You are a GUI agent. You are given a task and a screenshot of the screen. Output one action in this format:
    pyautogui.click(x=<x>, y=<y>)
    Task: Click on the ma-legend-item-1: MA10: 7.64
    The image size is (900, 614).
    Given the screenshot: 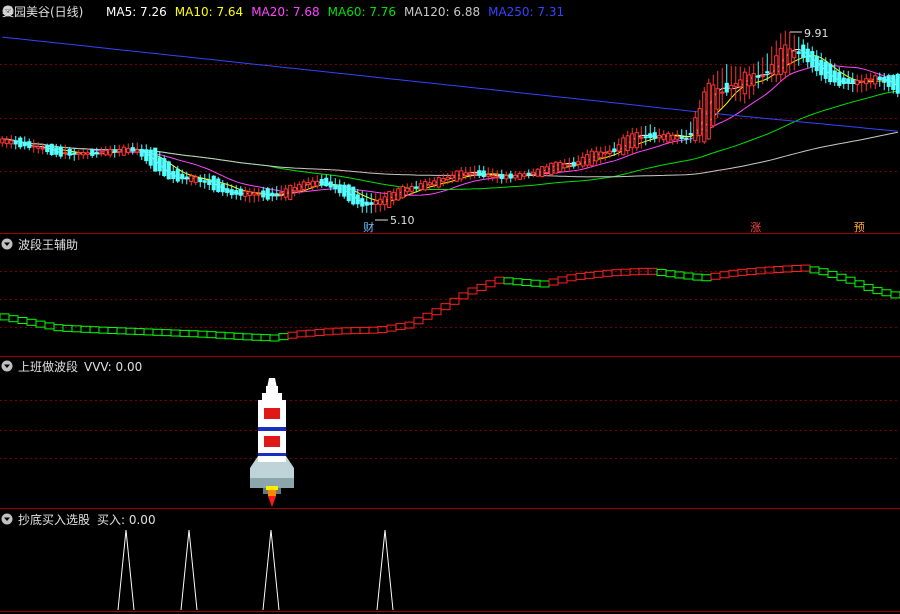 What is the action you would take?
    pyautogui.click(x=209, y=12)
    